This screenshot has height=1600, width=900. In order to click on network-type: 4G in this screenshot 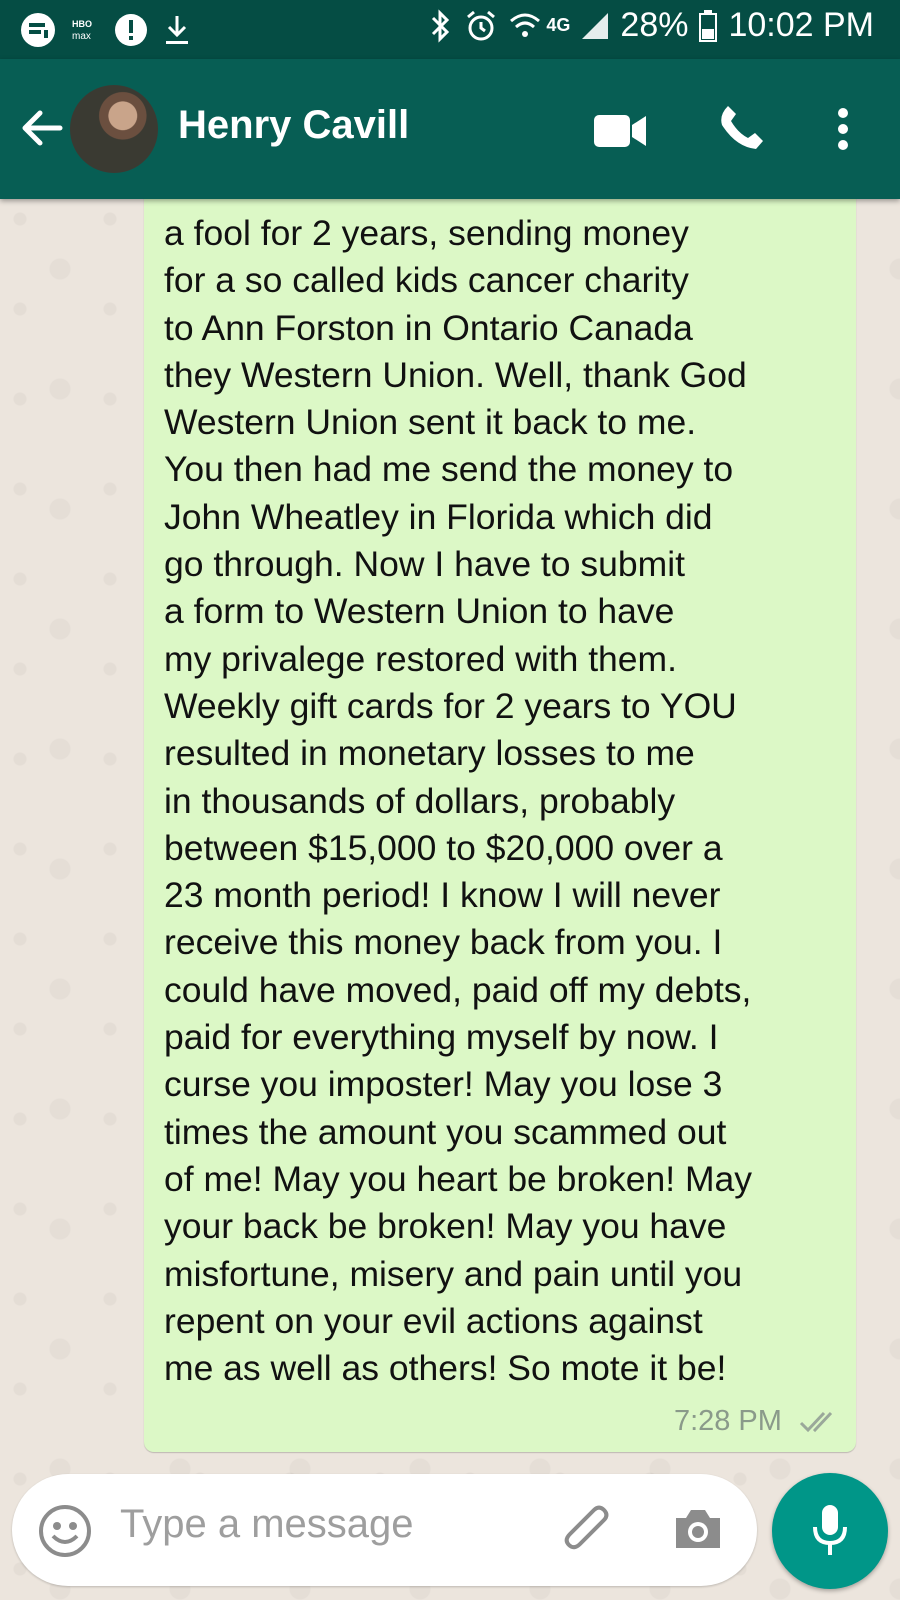, I will do `click(558, 25)`.